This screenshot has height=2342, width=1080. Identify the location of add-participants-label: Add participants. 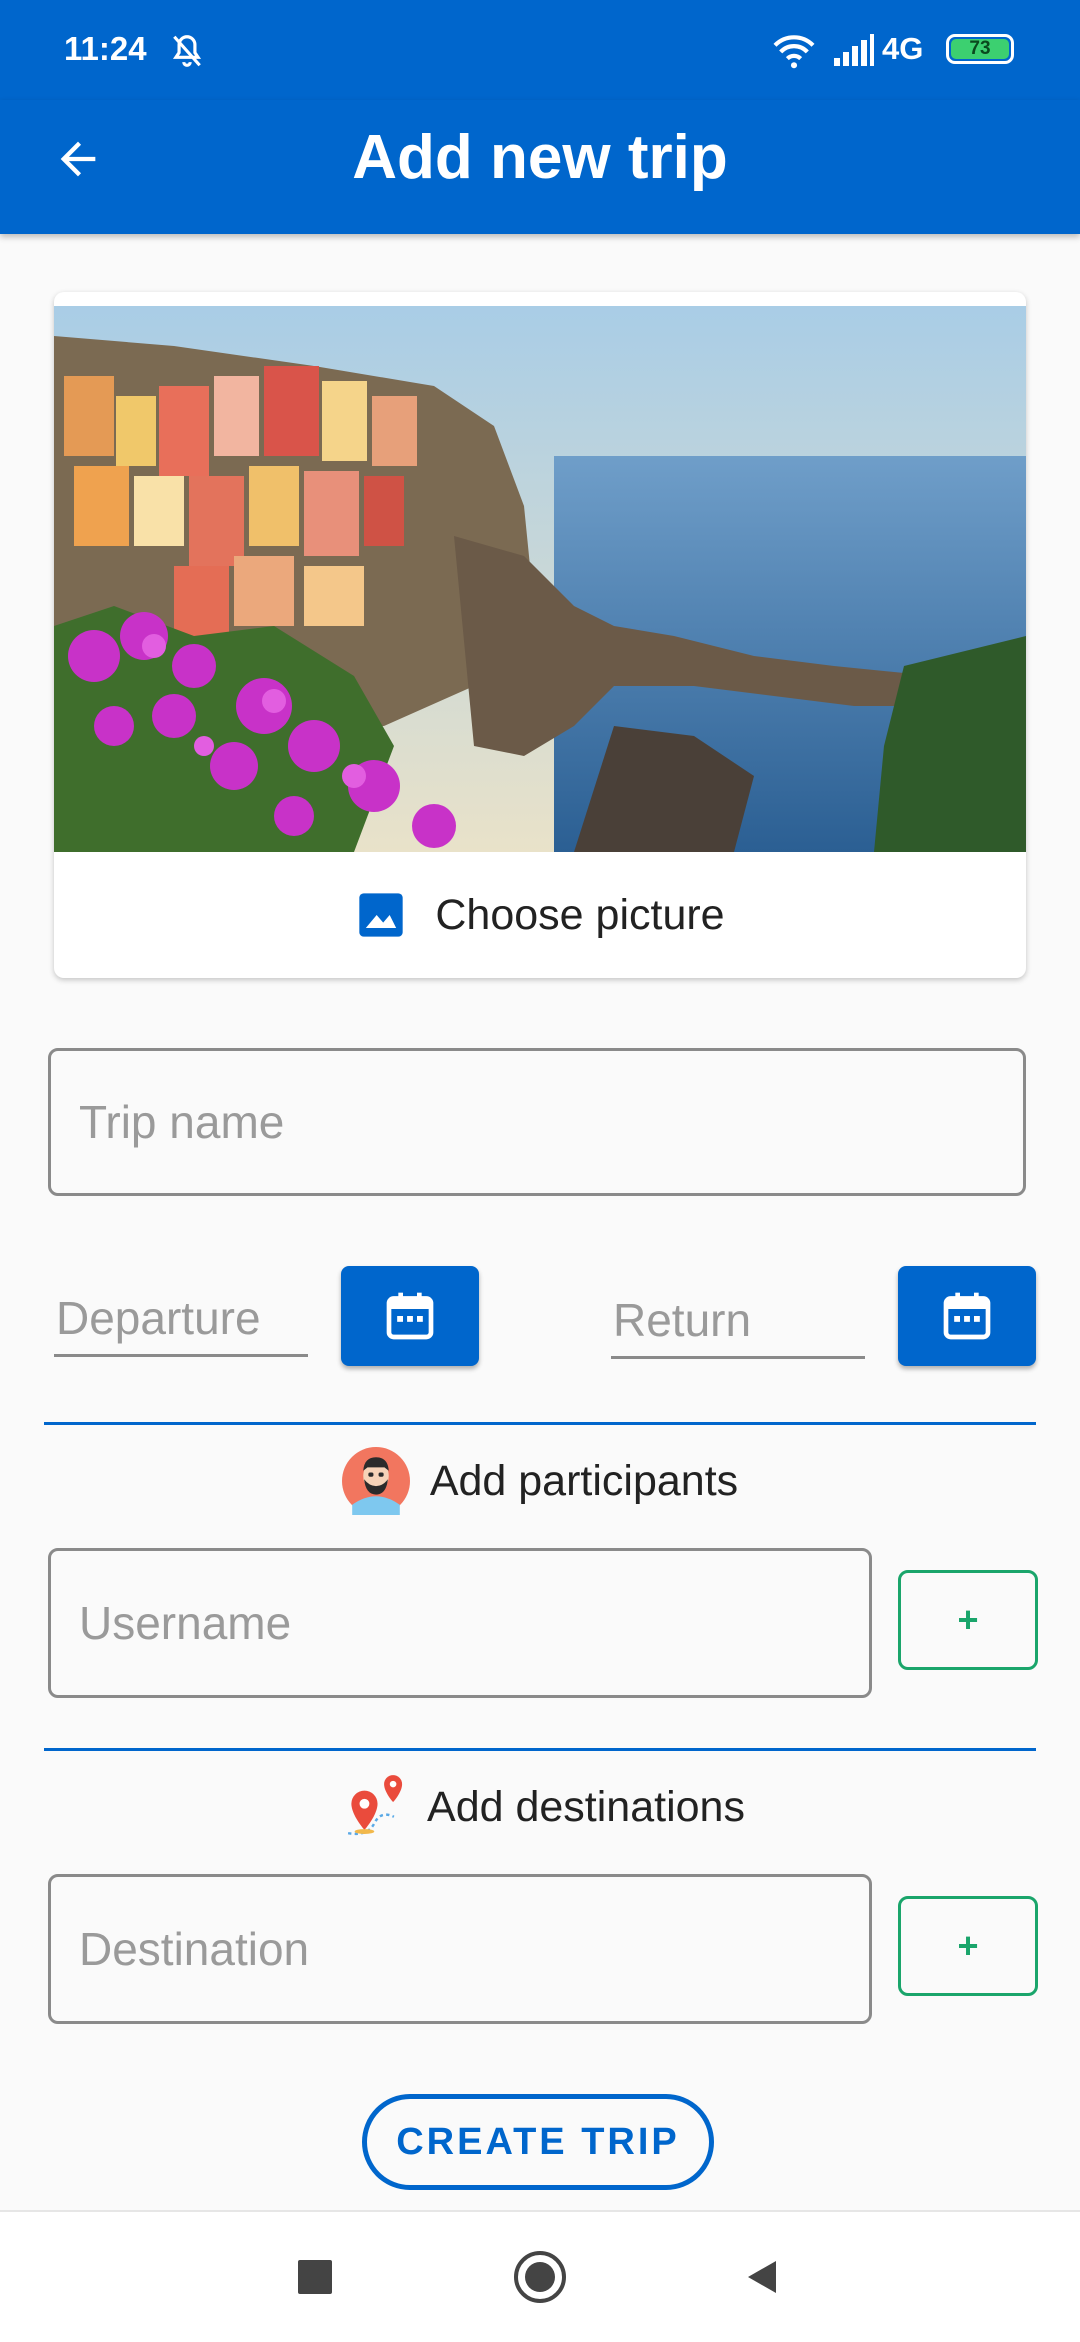
(584, 1480).